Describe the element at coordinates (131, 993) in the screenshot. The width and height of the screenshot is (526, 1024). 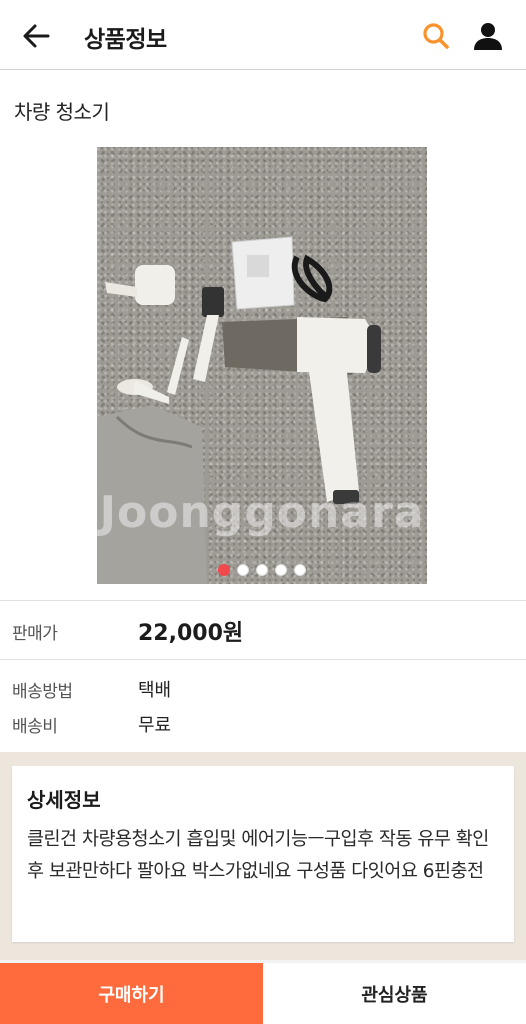
I see `buy-button: 구매하기` at that location.